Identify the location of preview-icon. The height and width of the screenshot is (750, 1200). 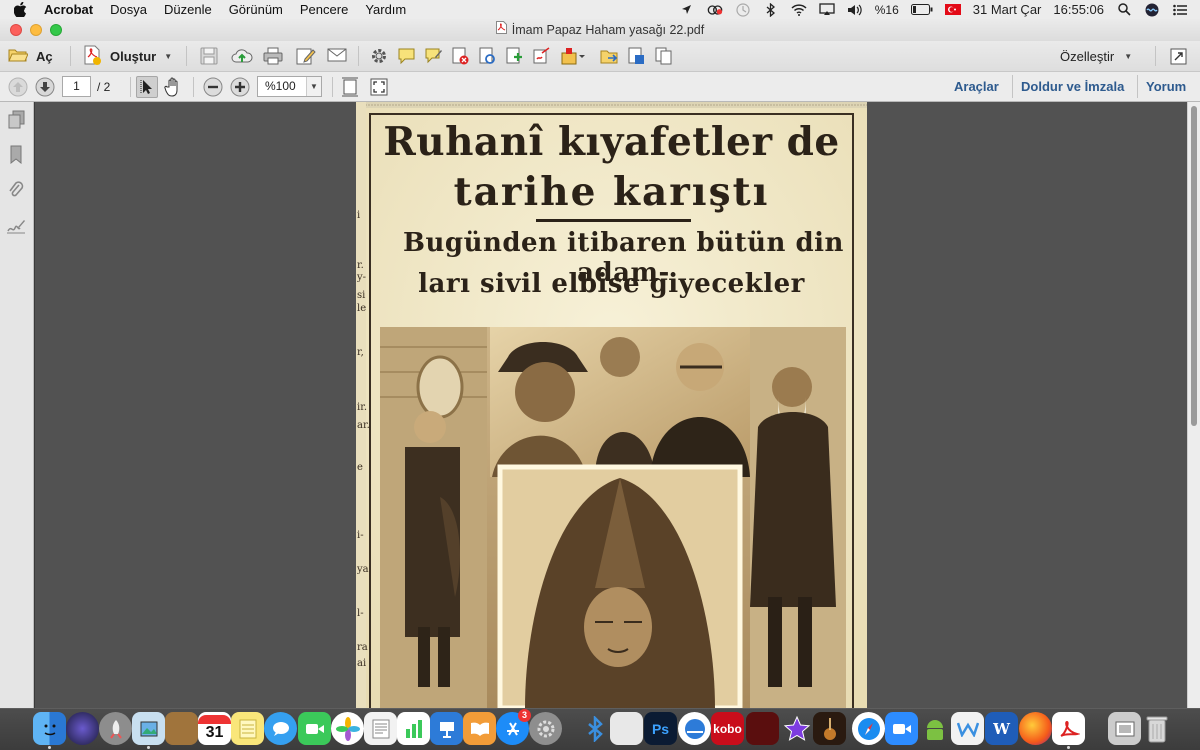
(148, 728).